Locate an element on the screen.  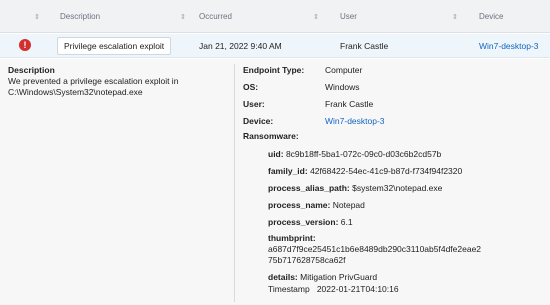
endpoint-type-value: Computer is located at coordinates (344, 70).